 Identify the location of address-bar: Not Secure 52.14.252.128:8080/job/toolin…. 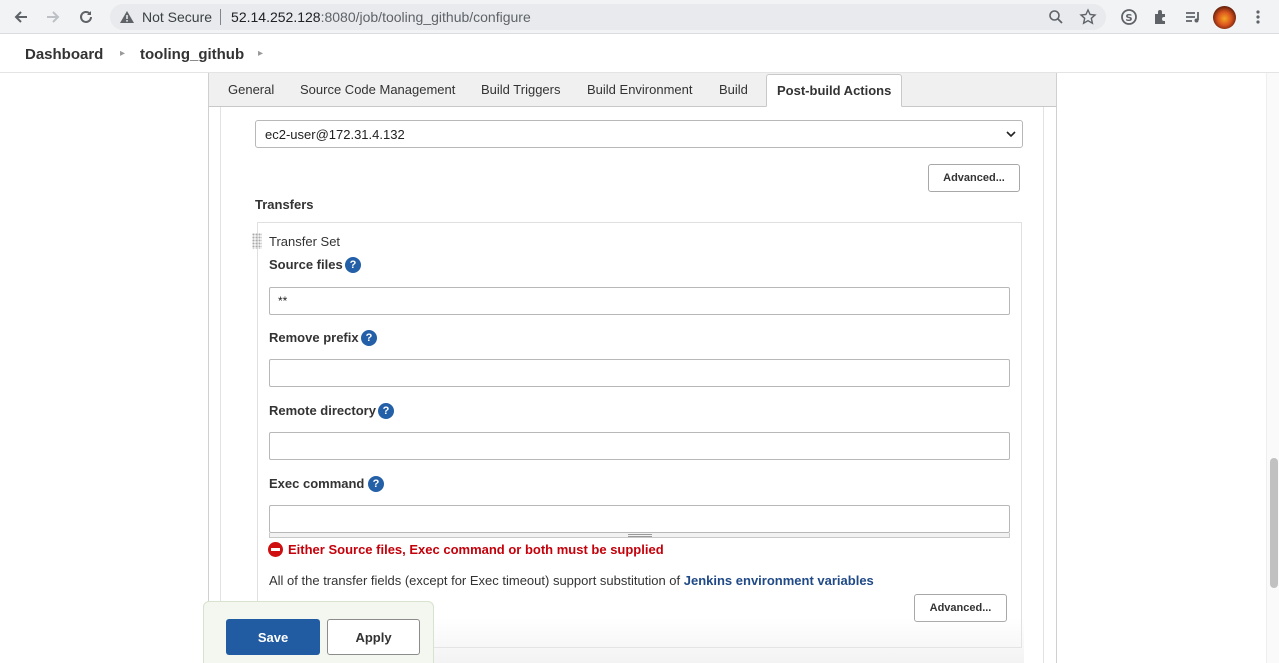
(608, 17).